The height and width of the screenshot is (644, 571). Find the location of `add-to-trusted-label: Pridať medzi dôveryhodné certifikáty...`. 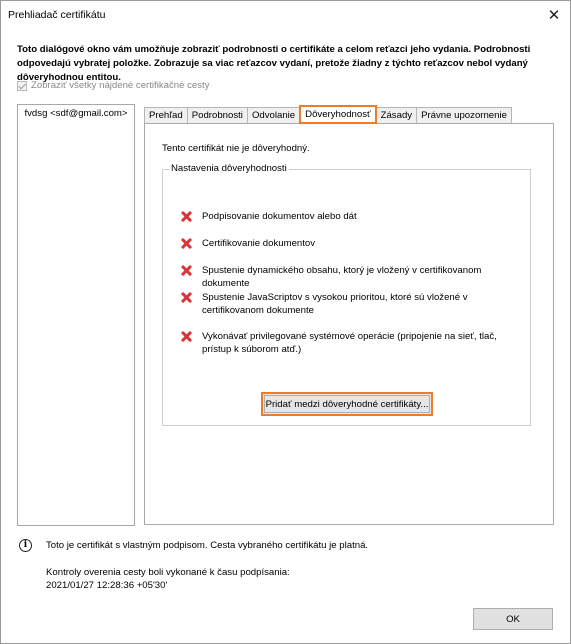

add-to-trusted-label: Pridať medzi dôveryhodné certifikáty... is located at coordinates (347, 404).